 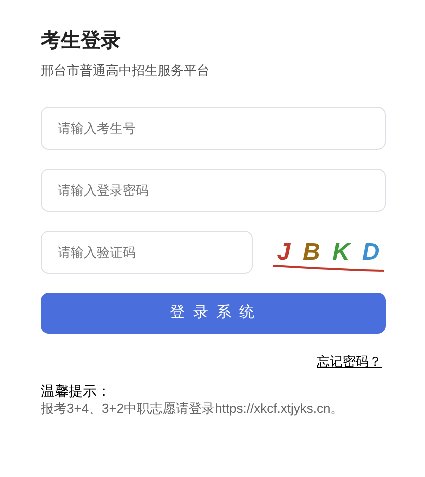 What do you see at coordinates (341, 252) in the screenshot?
I see `captcha-letter: K` at bounding box center [341, 252].